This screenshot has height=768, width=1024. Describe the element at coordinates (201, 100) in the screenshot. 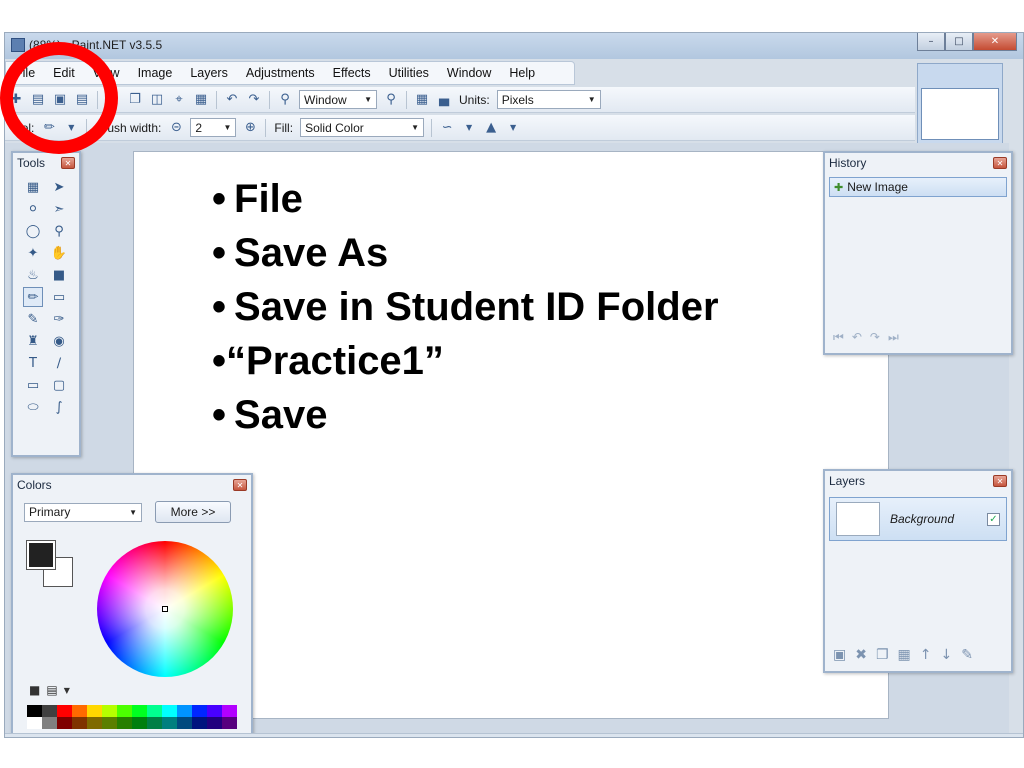

I see `deselect-icon: ▦` at that location.